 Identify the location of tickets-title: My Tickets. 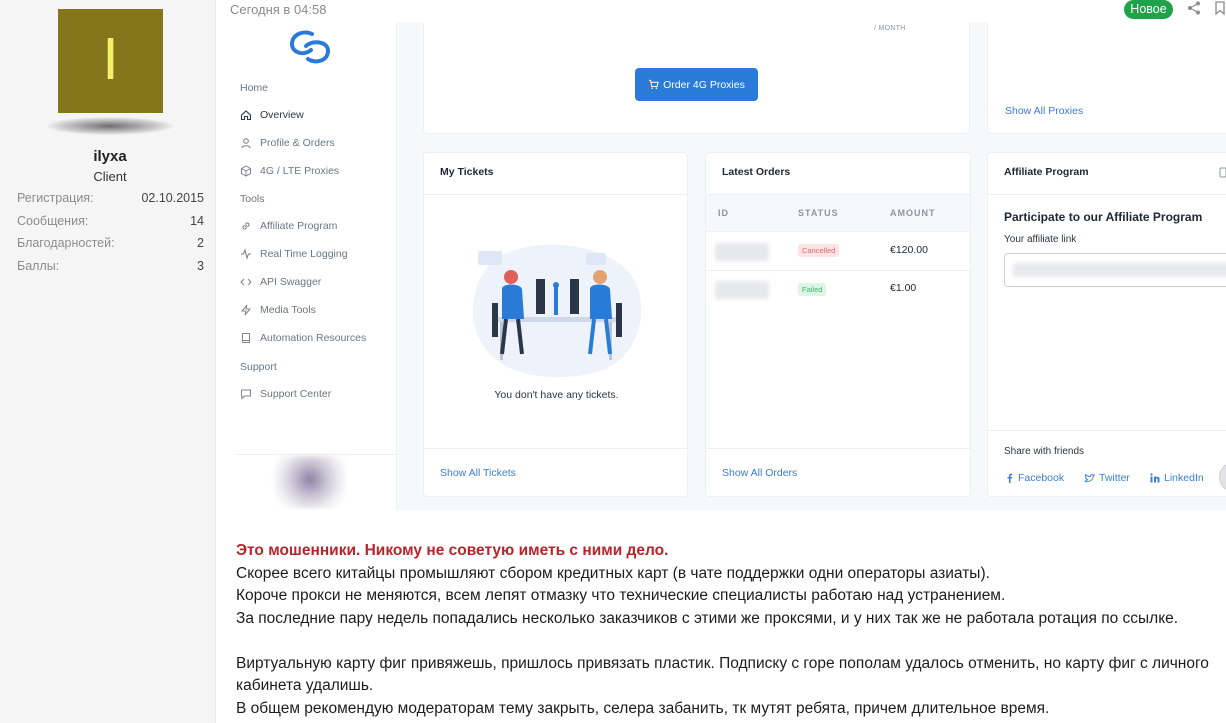
(467, 172).